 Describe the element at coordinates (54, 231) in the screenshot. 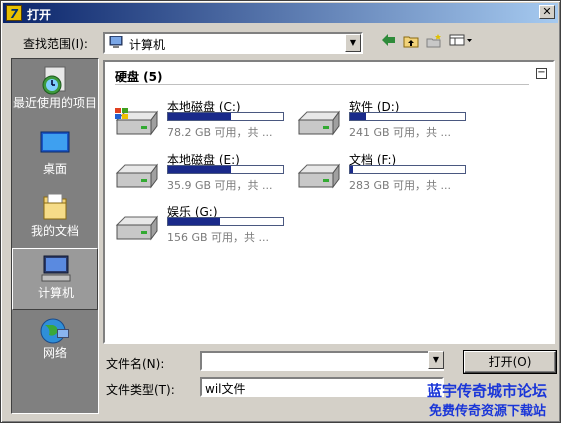

I see `place-my-documents-label: 我的文档` at that location.